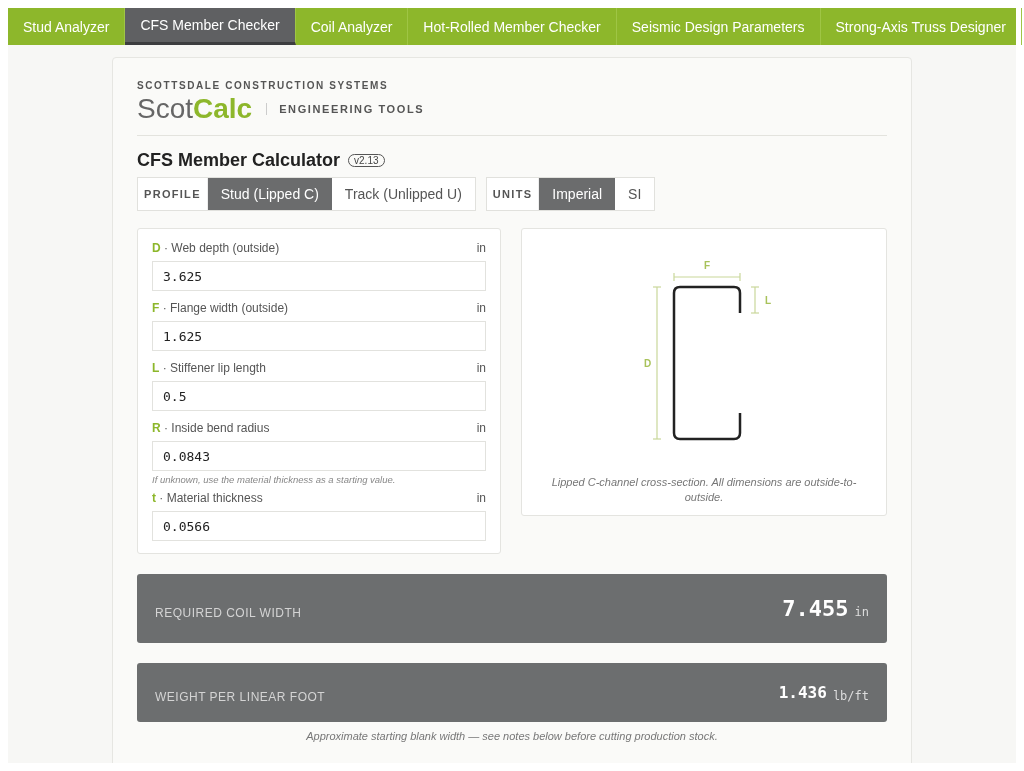 Image resolution: width=1024 pixels, height=771 pixels. What do you see at coordinates (173, 194) in the screenshot?
I see `profile-label: PROFILE` at bounding box center [173, 194].